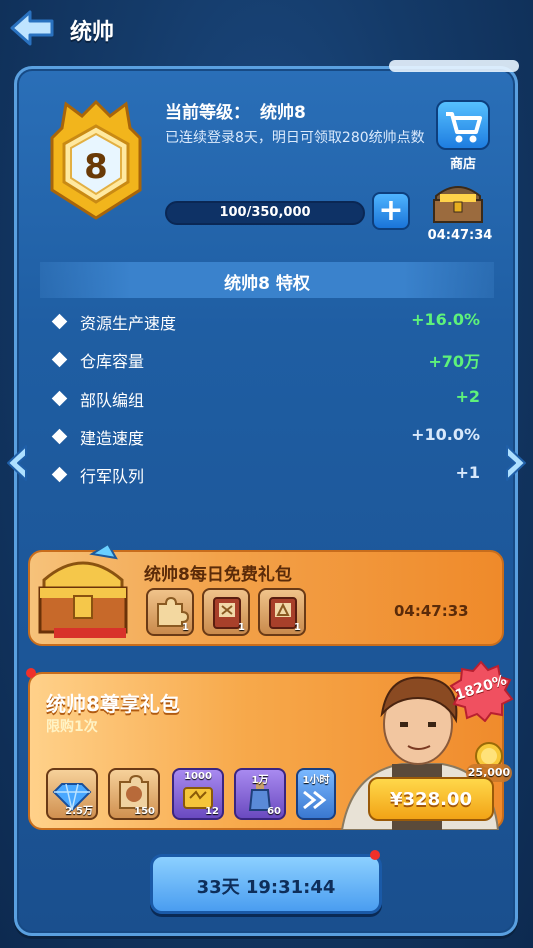 The image size is (533, 948). Describe the element at coordinates (266, 29) in the screenshot. I see `header: 统帅` at that location.